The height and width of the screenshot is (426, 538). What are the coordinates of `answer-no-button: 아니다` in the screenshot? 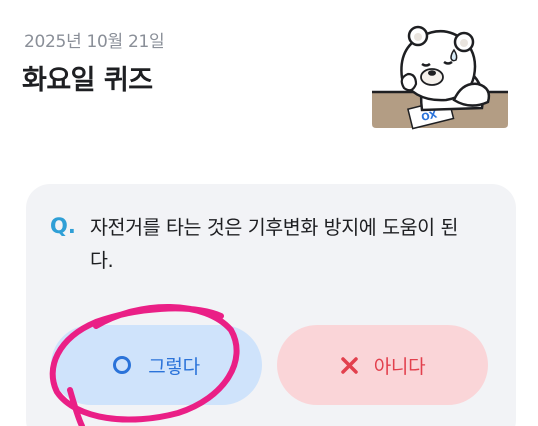 It's located at (382, 365).